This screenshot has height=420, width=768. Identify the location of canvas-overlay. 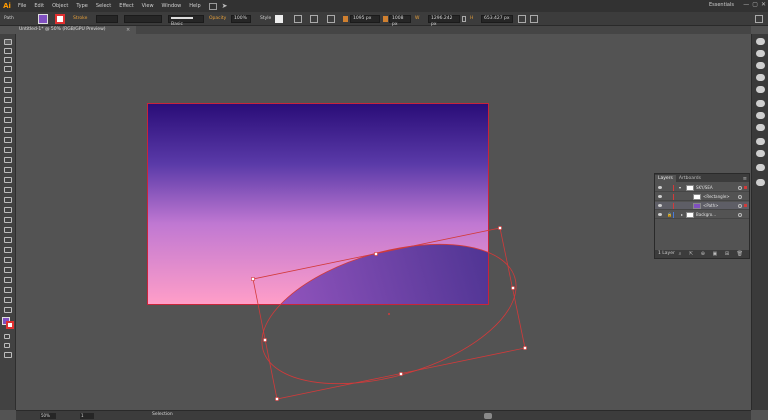
(389, 313).